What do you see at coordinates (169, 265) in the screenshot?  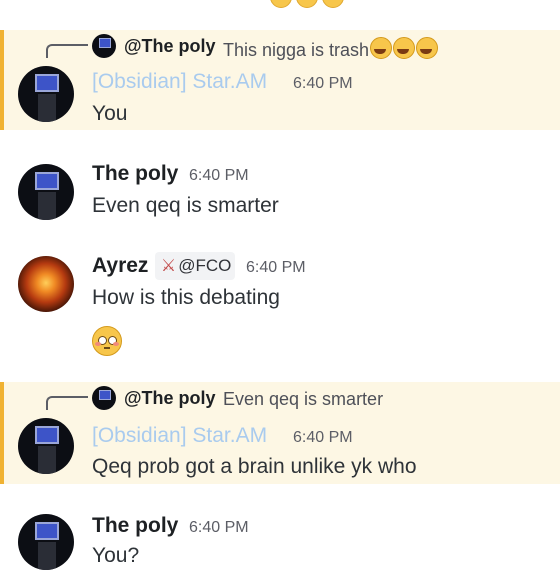 I see `sword-icon: ⚔` at bounding box center [169, 265].